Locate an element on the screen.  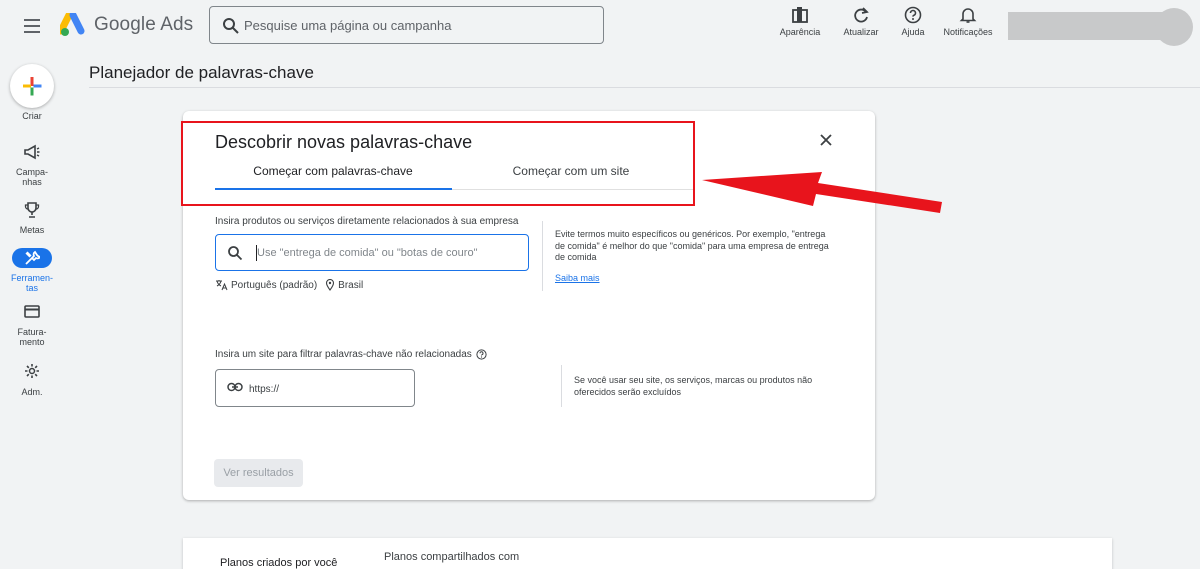
menu-icon is located at coordinates (32, 26).